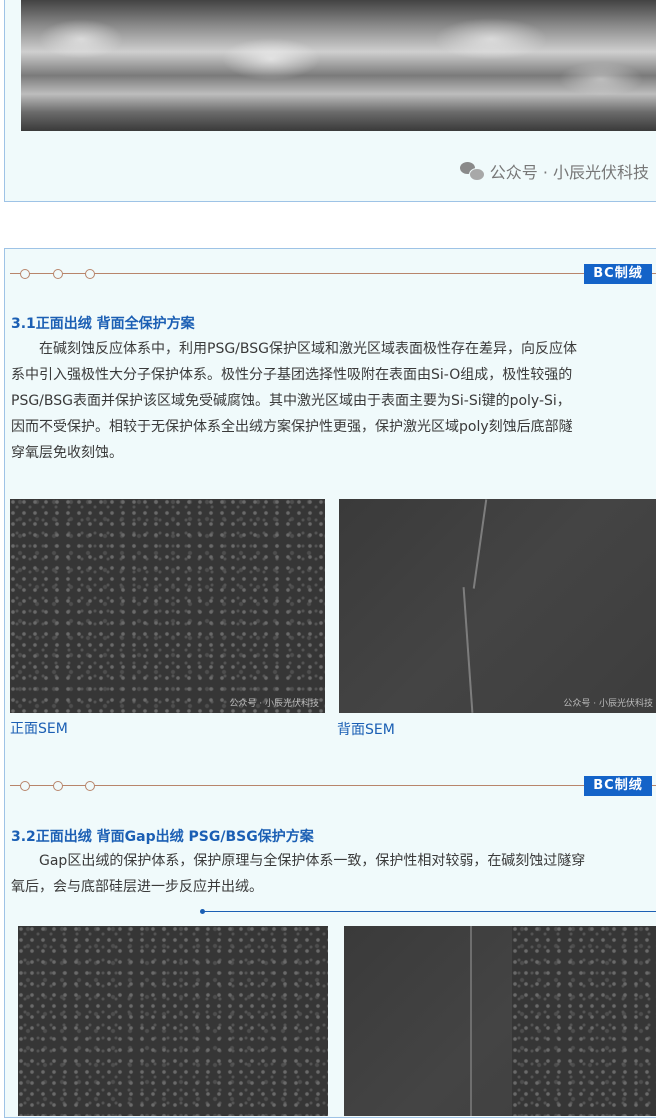 The width and height of the screenshot is (656, 1118). Describe the element at coordinates (497, 606) in the screenshot. I see `sem-image-back: 公众号 · 小辰光伏科技` at that location.